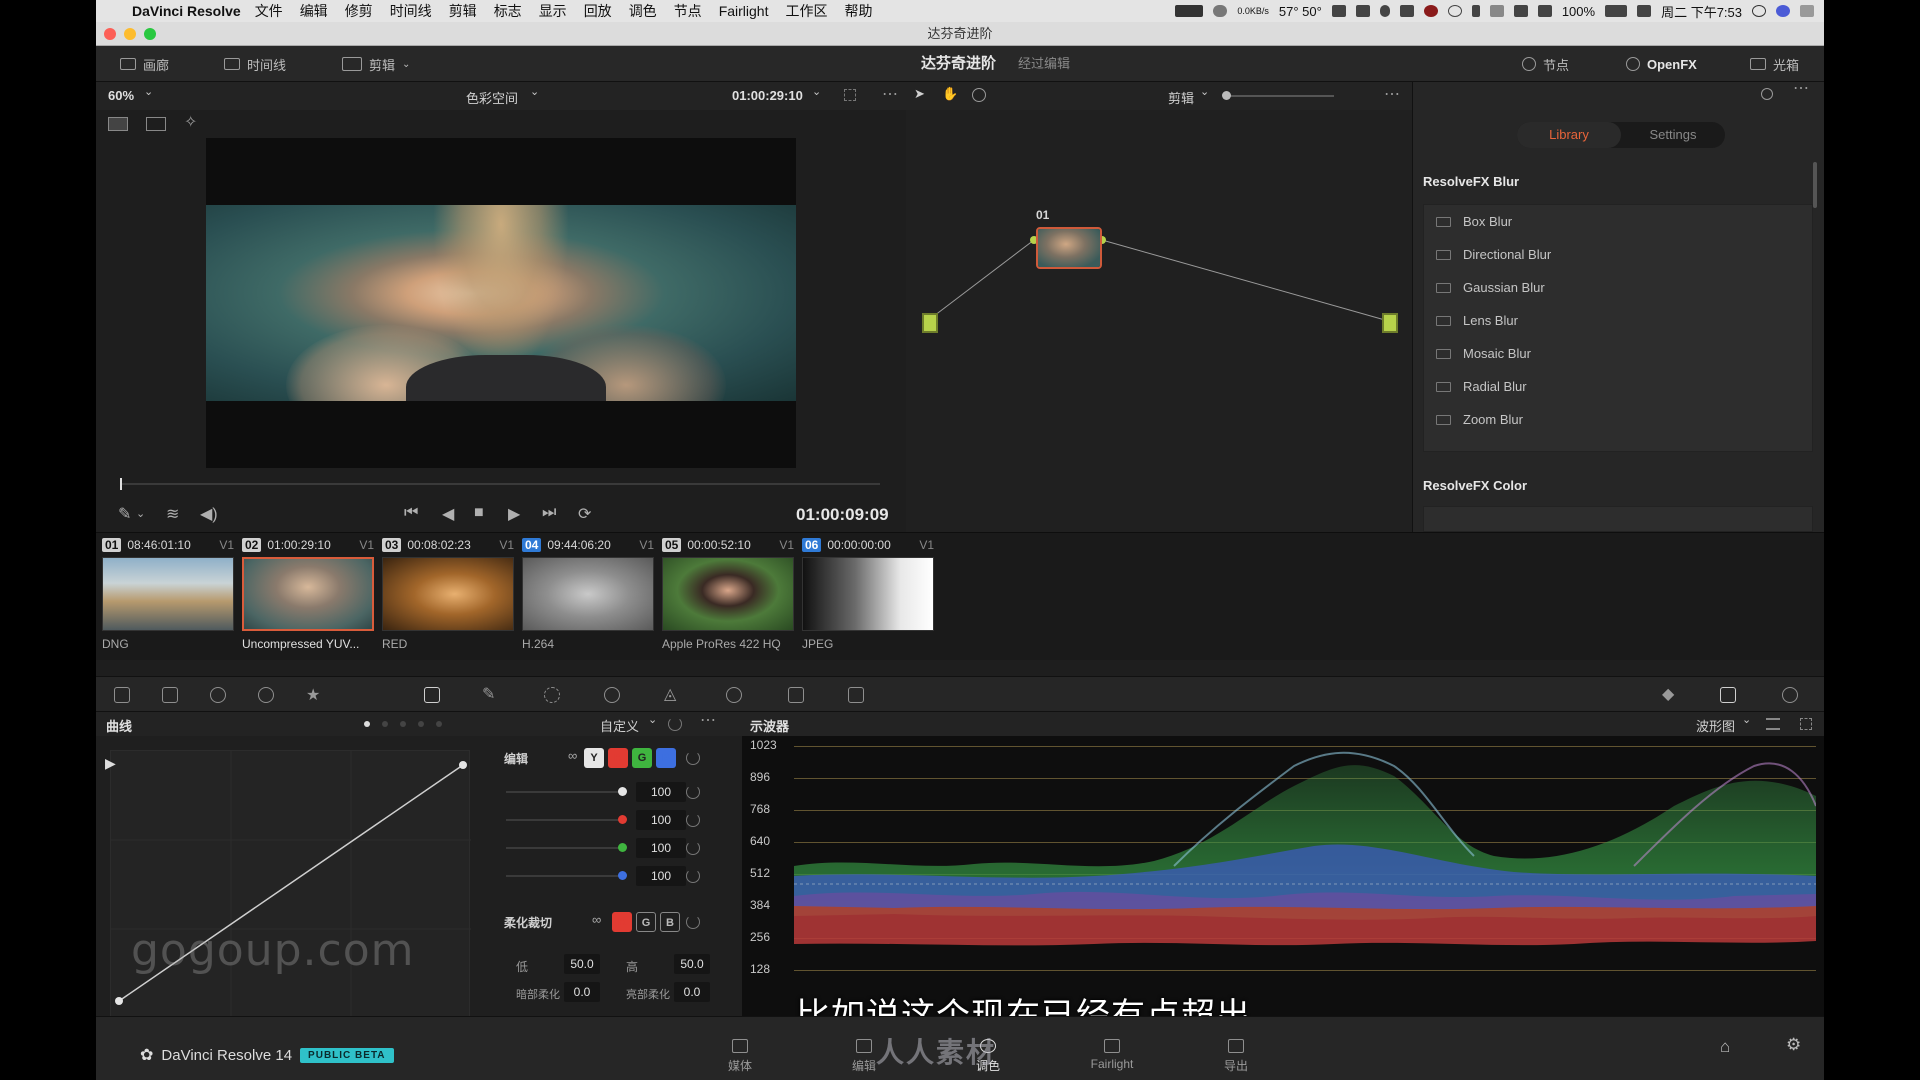 The width and height of the screenshot is (1920, 1080). Describe the element at coordinates (622, 922) in the screenshot. I see `soft-clip-r-button: R` at that location.